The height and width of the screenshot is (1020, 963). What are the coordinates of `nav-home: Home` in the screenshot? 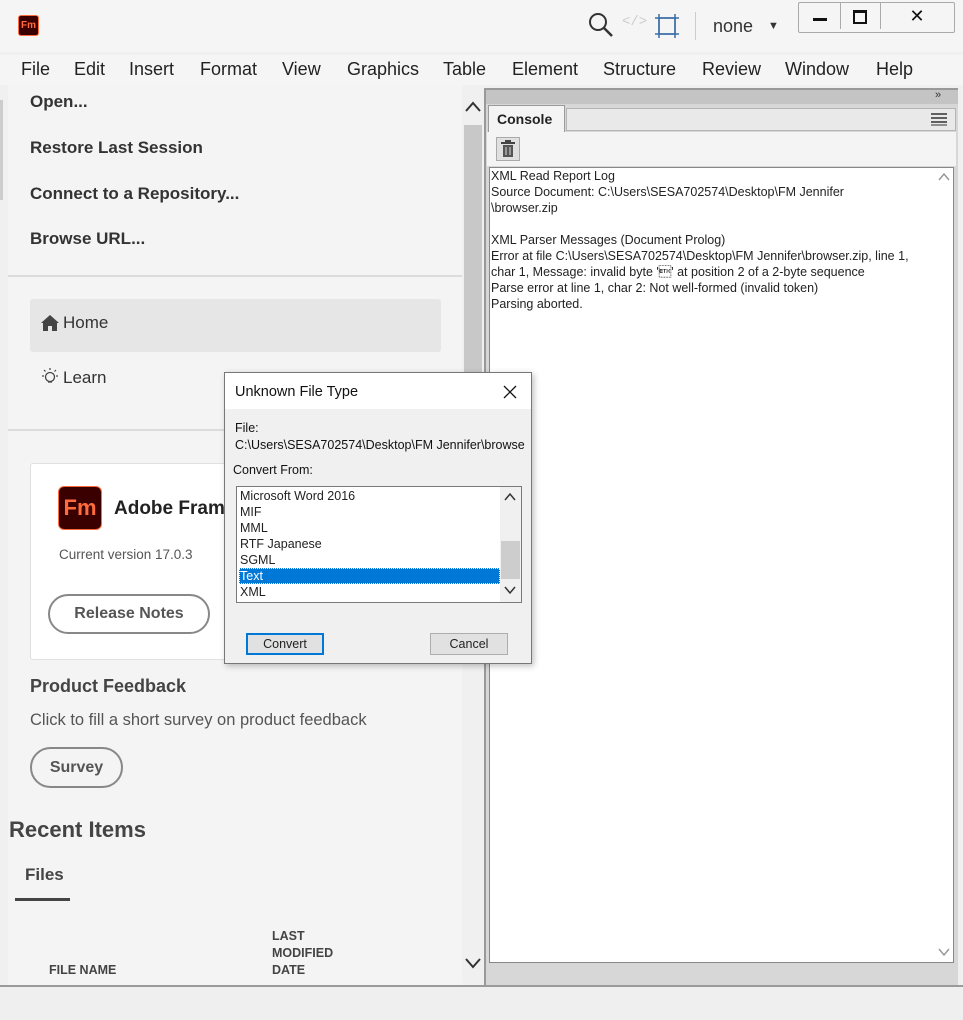 It's located at (235, 325).